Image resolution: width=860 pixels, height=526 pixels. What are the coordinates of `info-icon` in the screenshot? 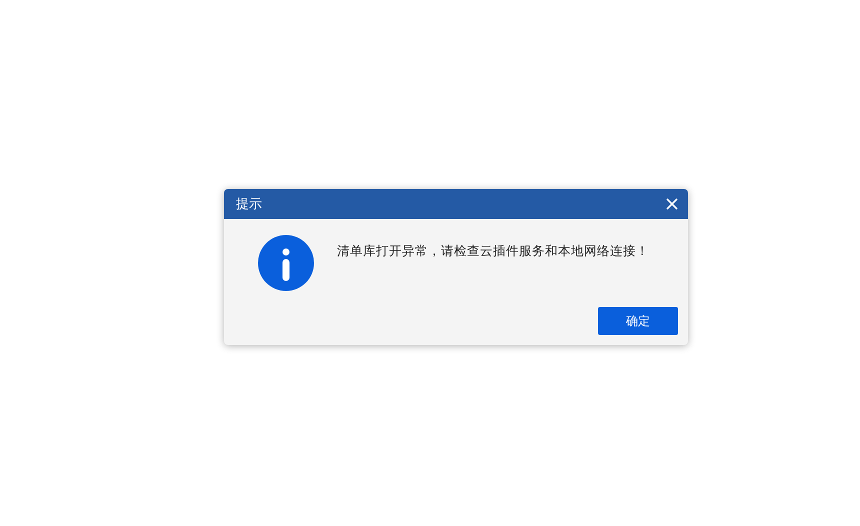 It's located at (286, 263).